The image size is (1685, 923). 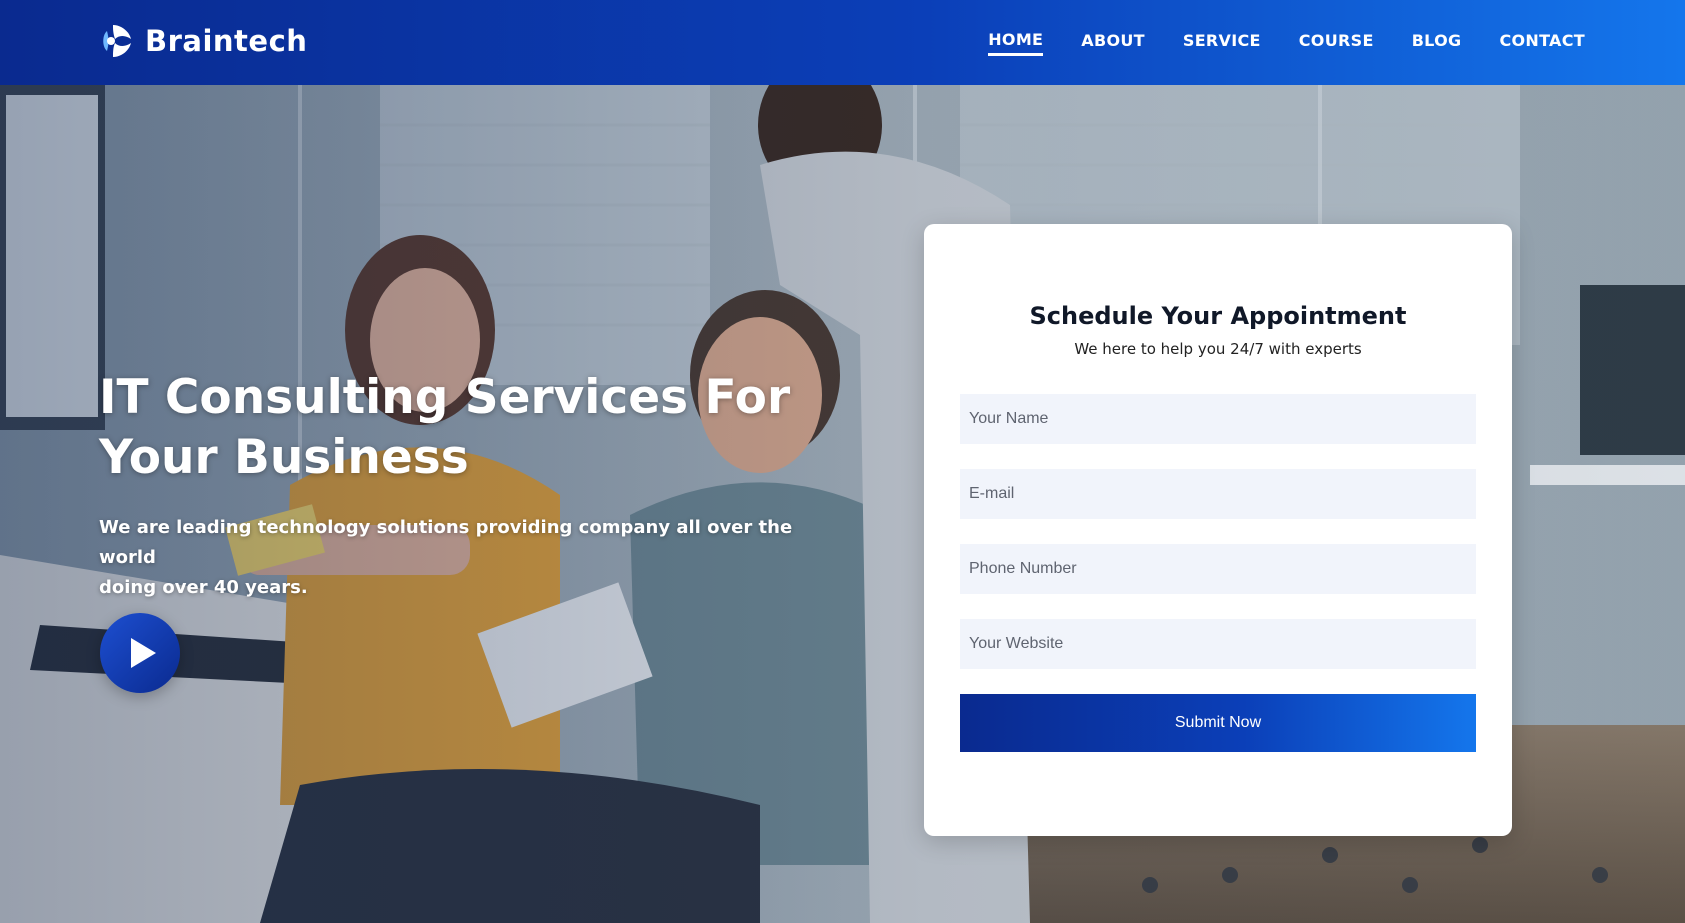 What do you see at coordinates (1016, 43) in the screenshot?
I see `nav-home: HOME` at bounding box center [1016, 43].